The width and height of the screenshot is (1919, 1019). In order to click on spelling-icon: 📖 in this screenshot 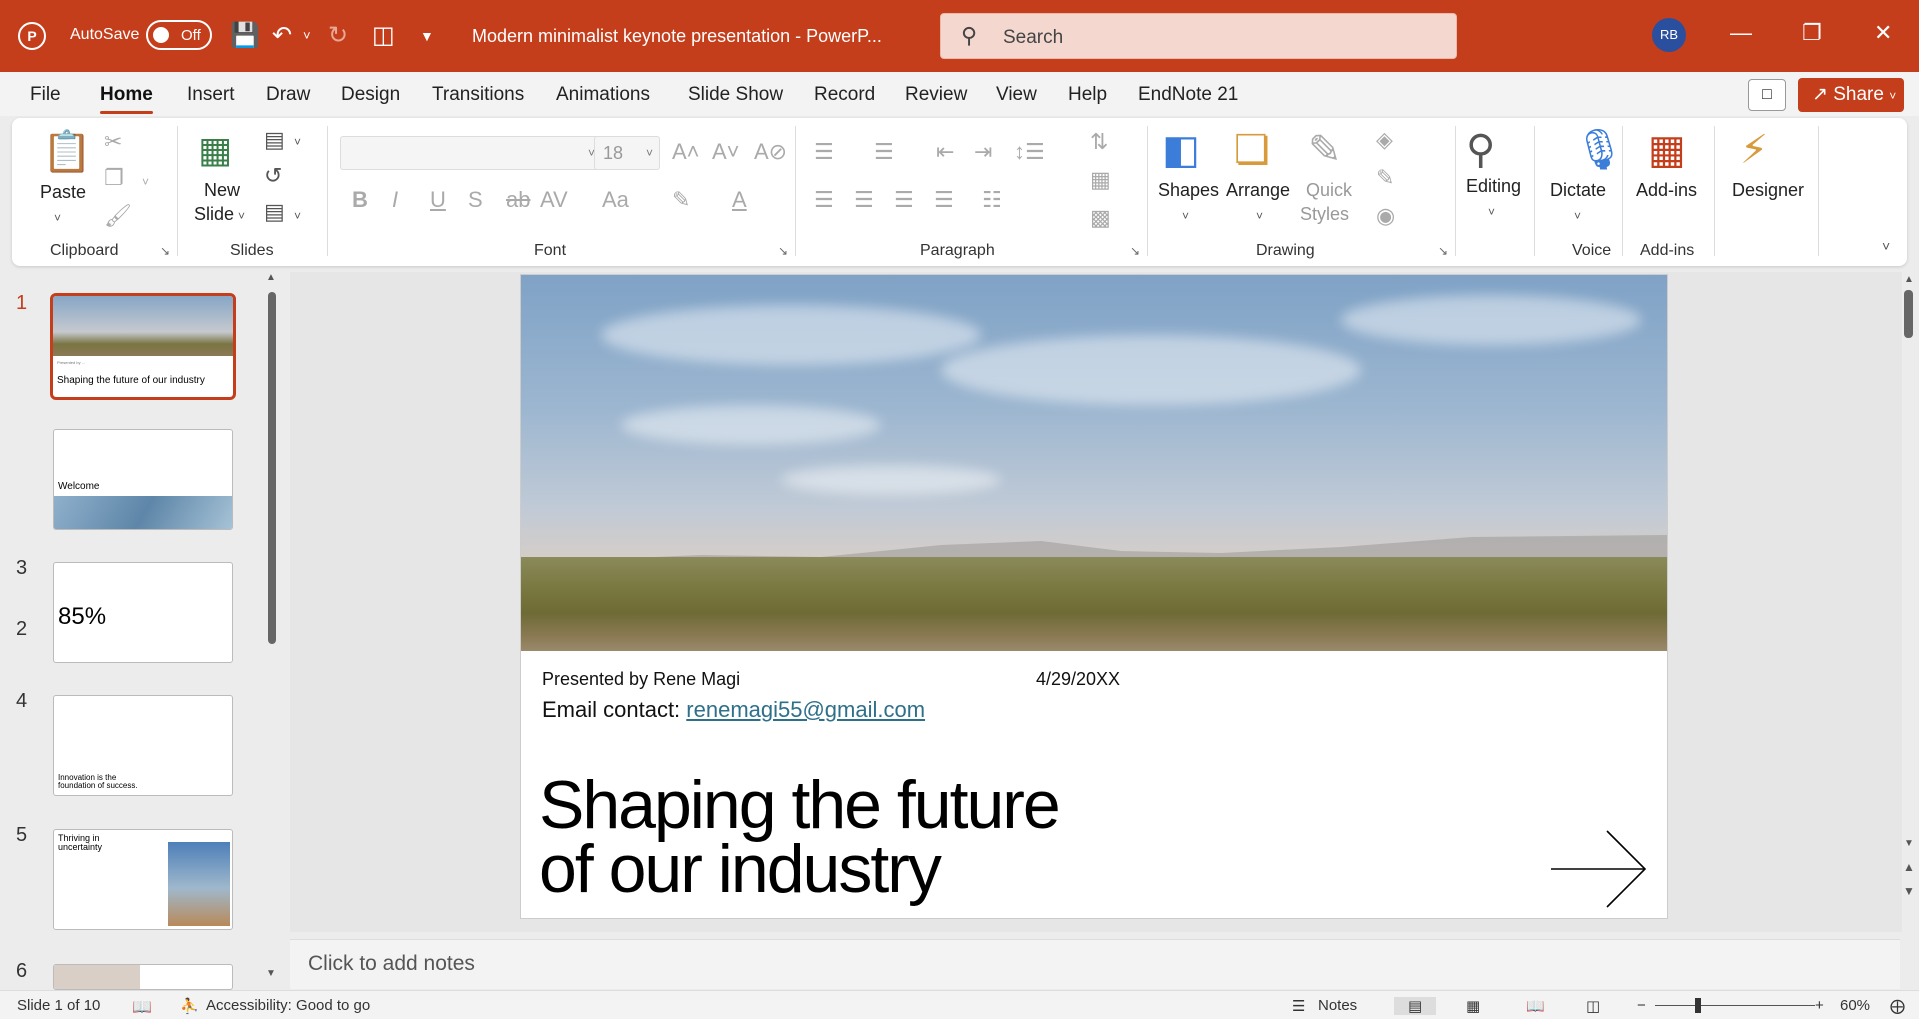, I will do `click(142, 1007)`.